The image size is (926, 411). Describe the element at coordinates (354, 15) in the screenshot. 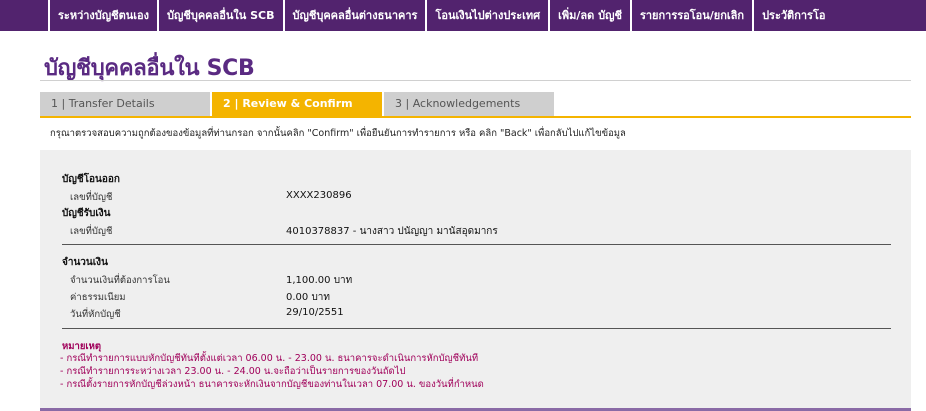

I see `nav-item-other-bank: บัญชีบุคคลอื่นต่างธนาคาร` at that location.